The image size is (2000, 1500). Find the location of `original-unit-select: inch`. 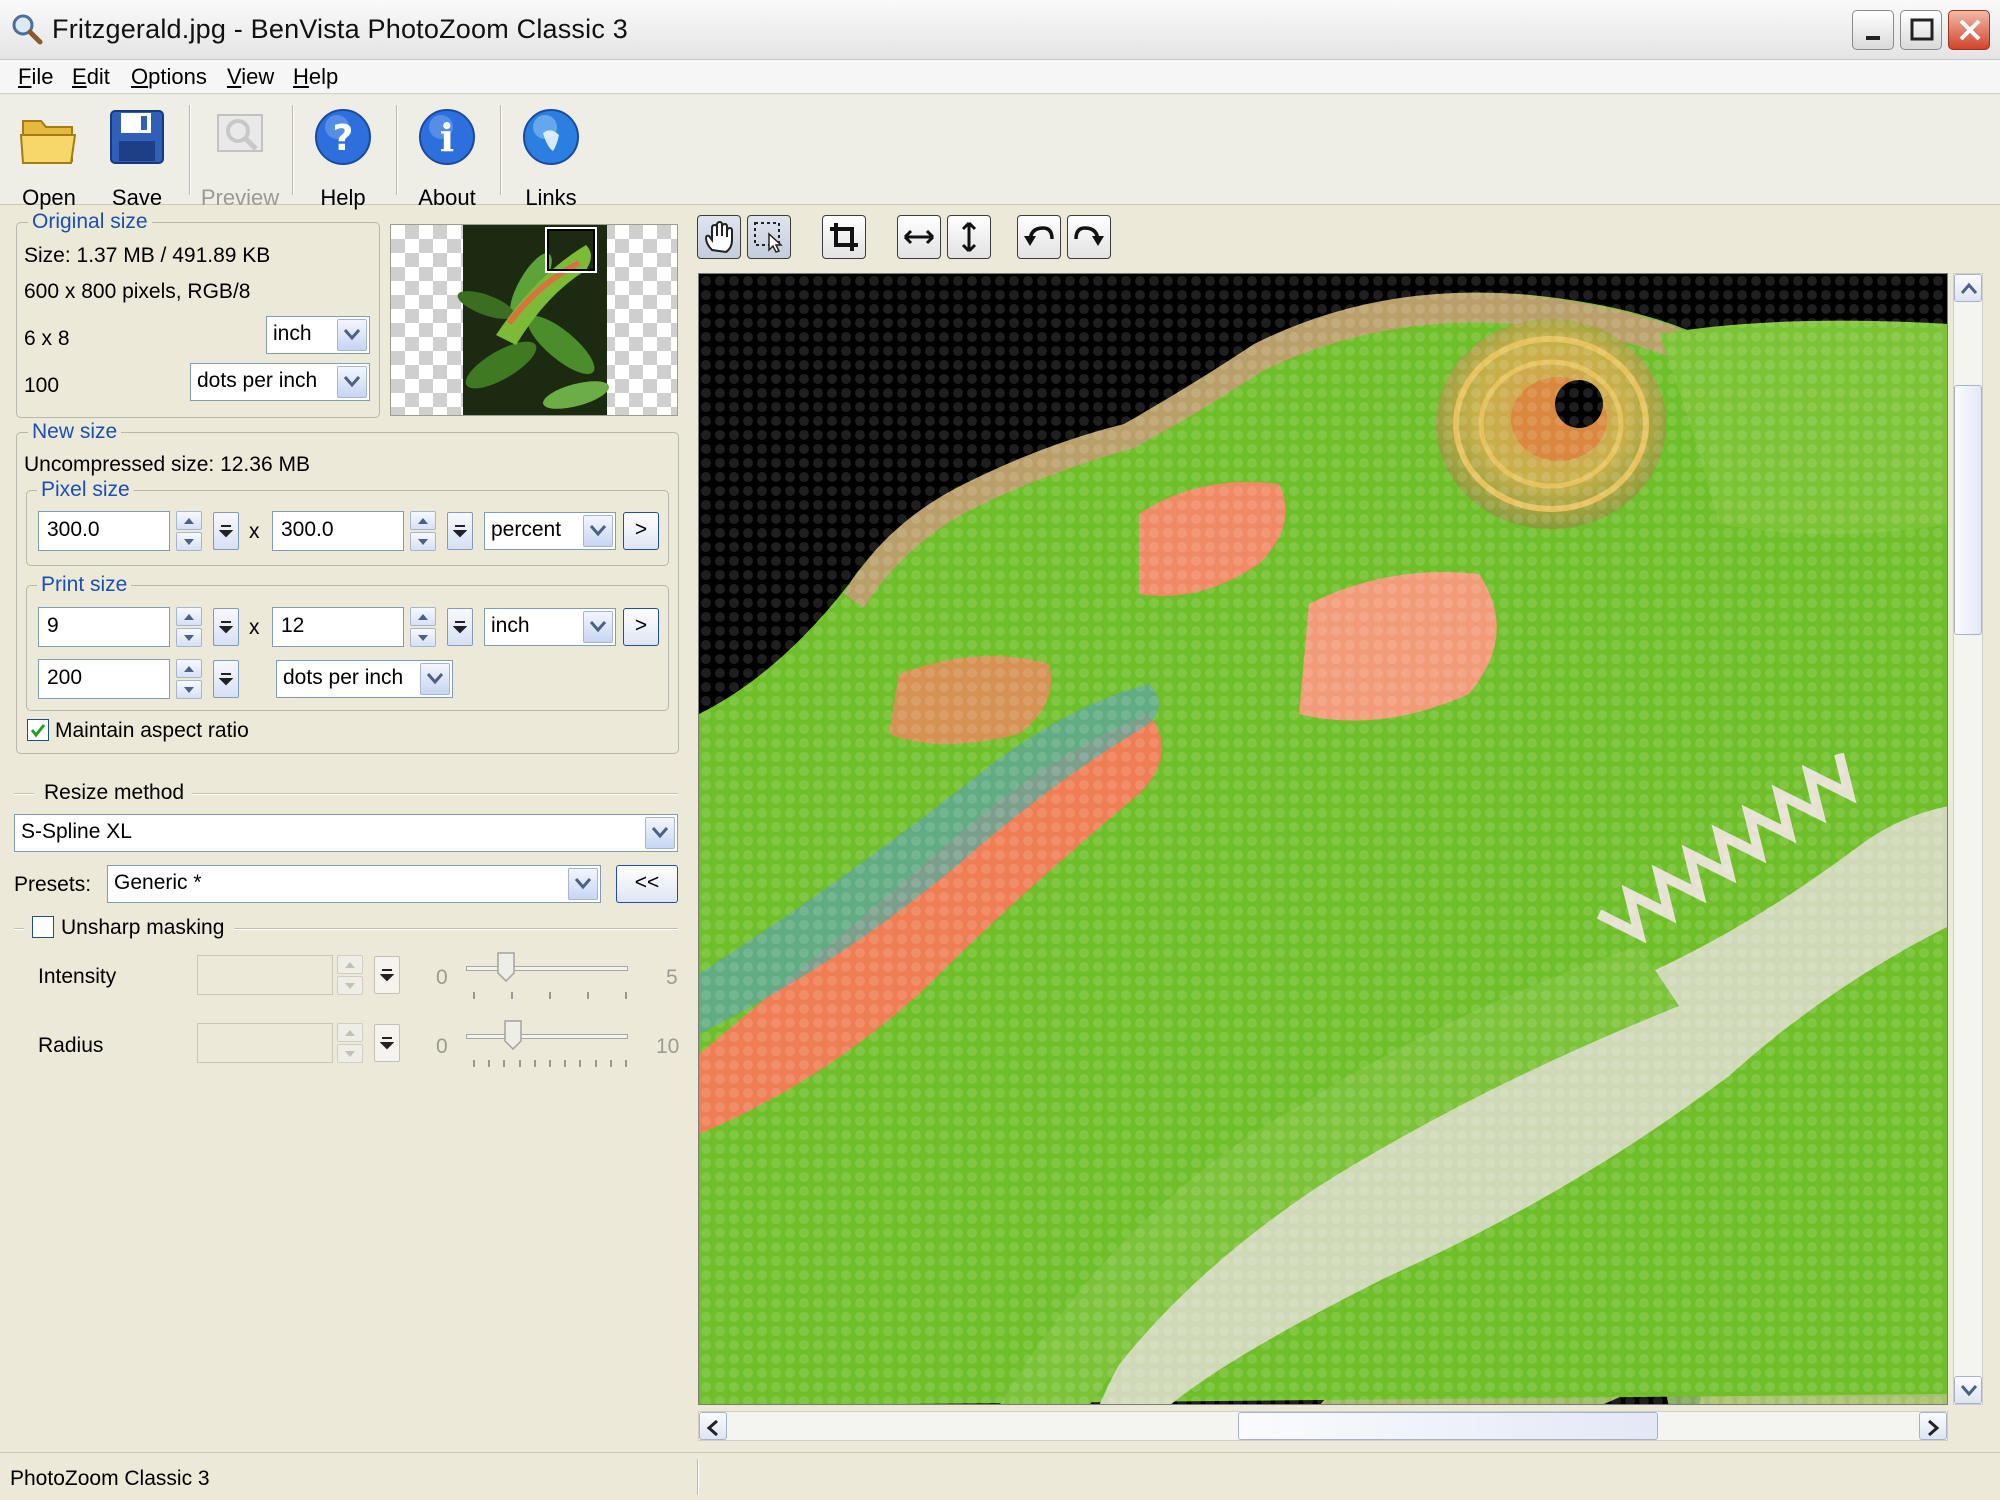

original-unit-select: inch is located at coordinates (318, 335).